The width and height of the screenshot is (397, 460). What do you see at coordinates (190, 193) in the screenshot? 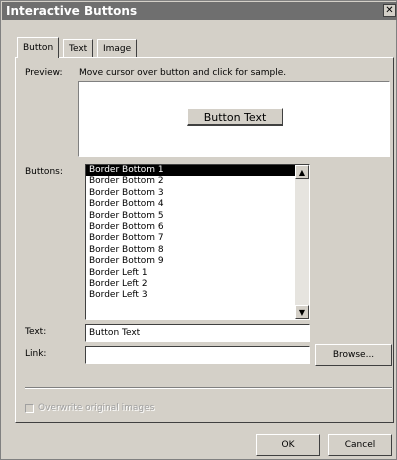
I see `list-item: Border Bottom 3` at bounding box center [190, 193].